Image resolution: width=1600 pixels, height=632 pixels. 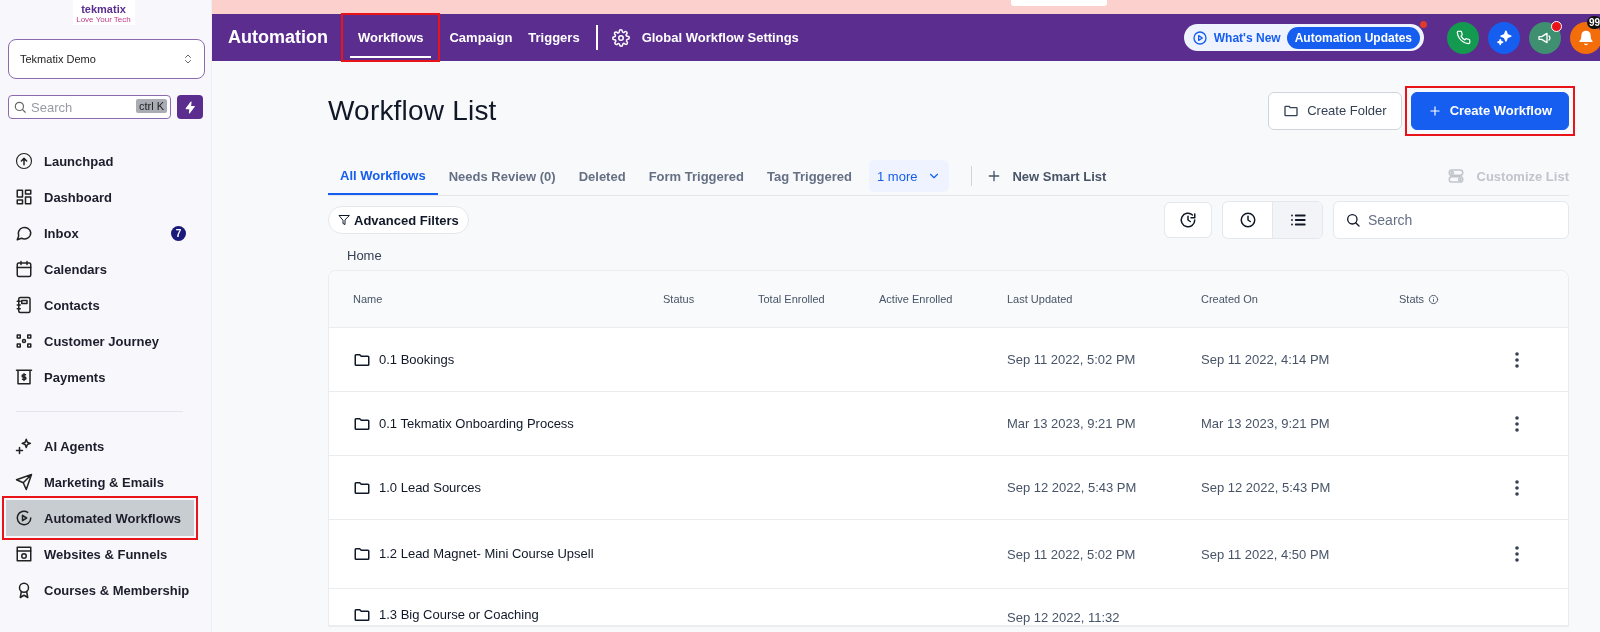 I want to click on keyboard-shortcut-hint: ctrl K, so click(x=151, y=106).